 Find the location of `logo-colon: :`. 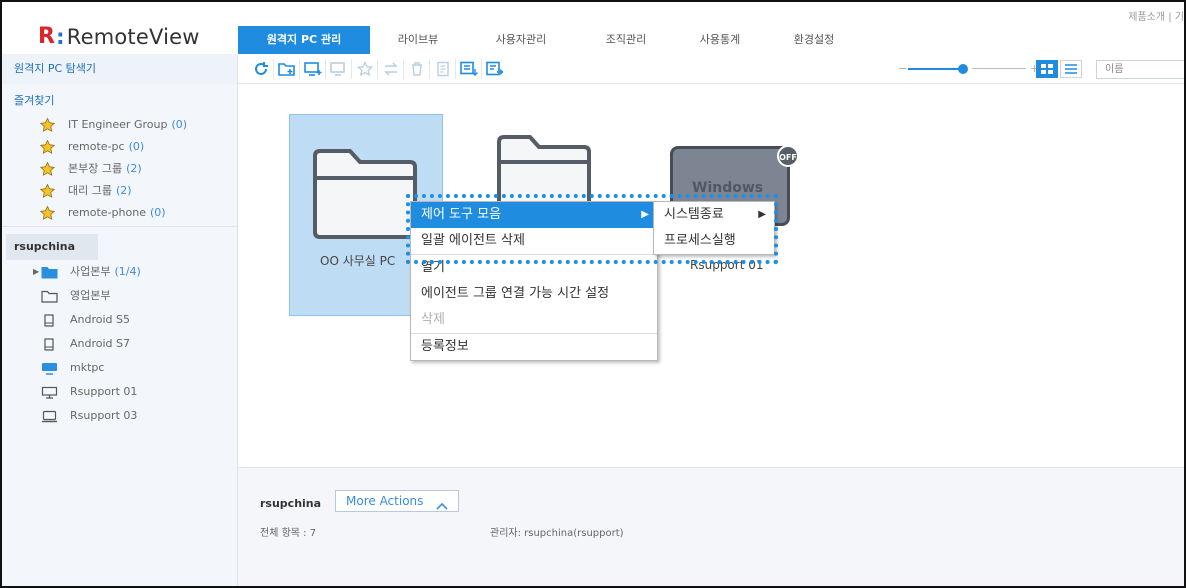

logo-colon: : is located at coordinates (60, 36).